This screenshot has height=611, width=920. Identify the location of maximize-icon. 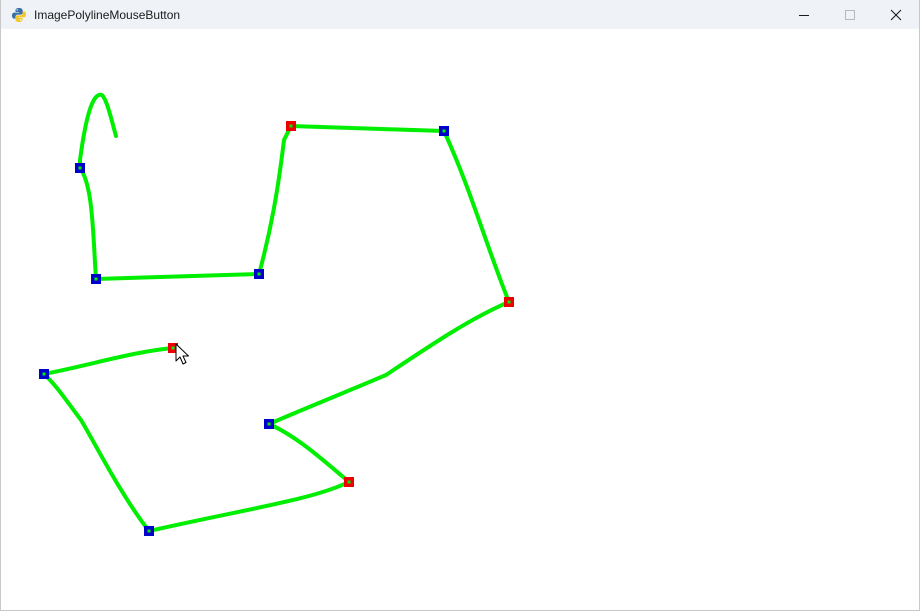
(850, 14).